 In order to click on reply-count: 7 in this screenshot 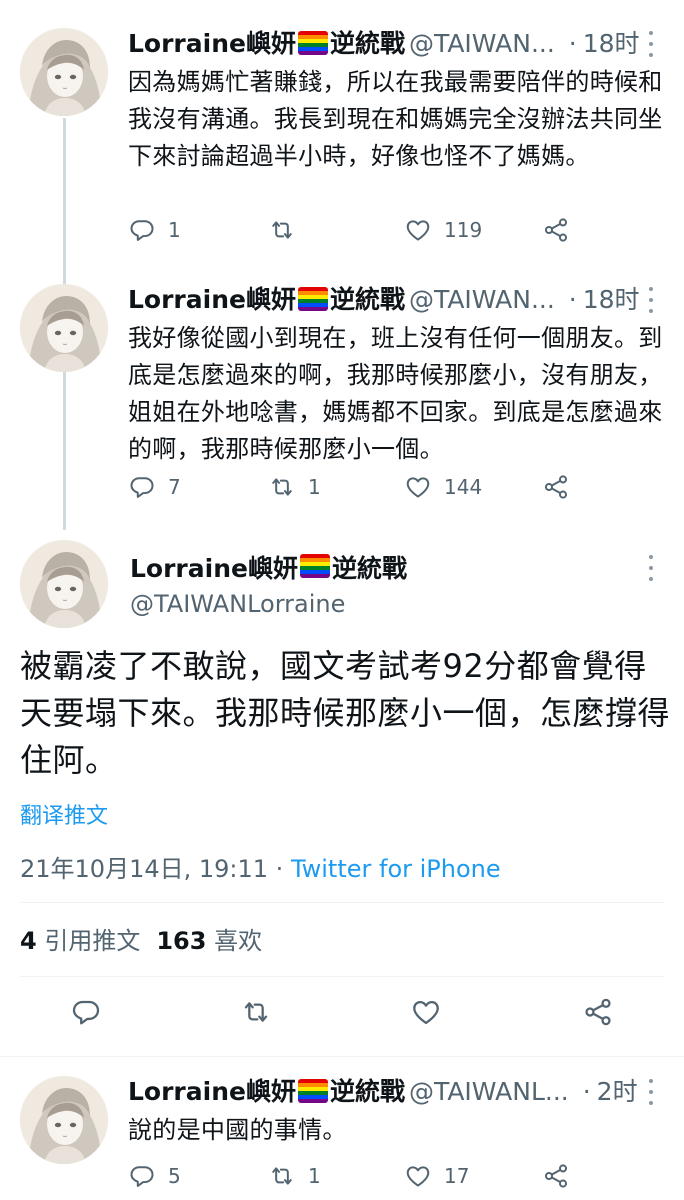, I will do `click(174, 487)`.